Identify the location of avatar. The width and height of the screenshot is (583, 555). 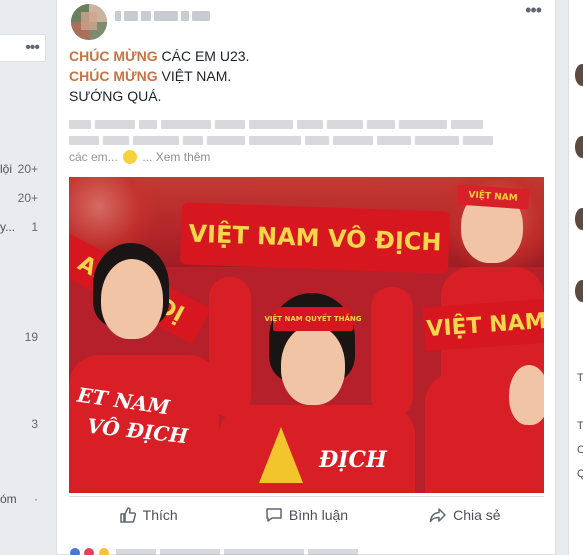
(89, 22).